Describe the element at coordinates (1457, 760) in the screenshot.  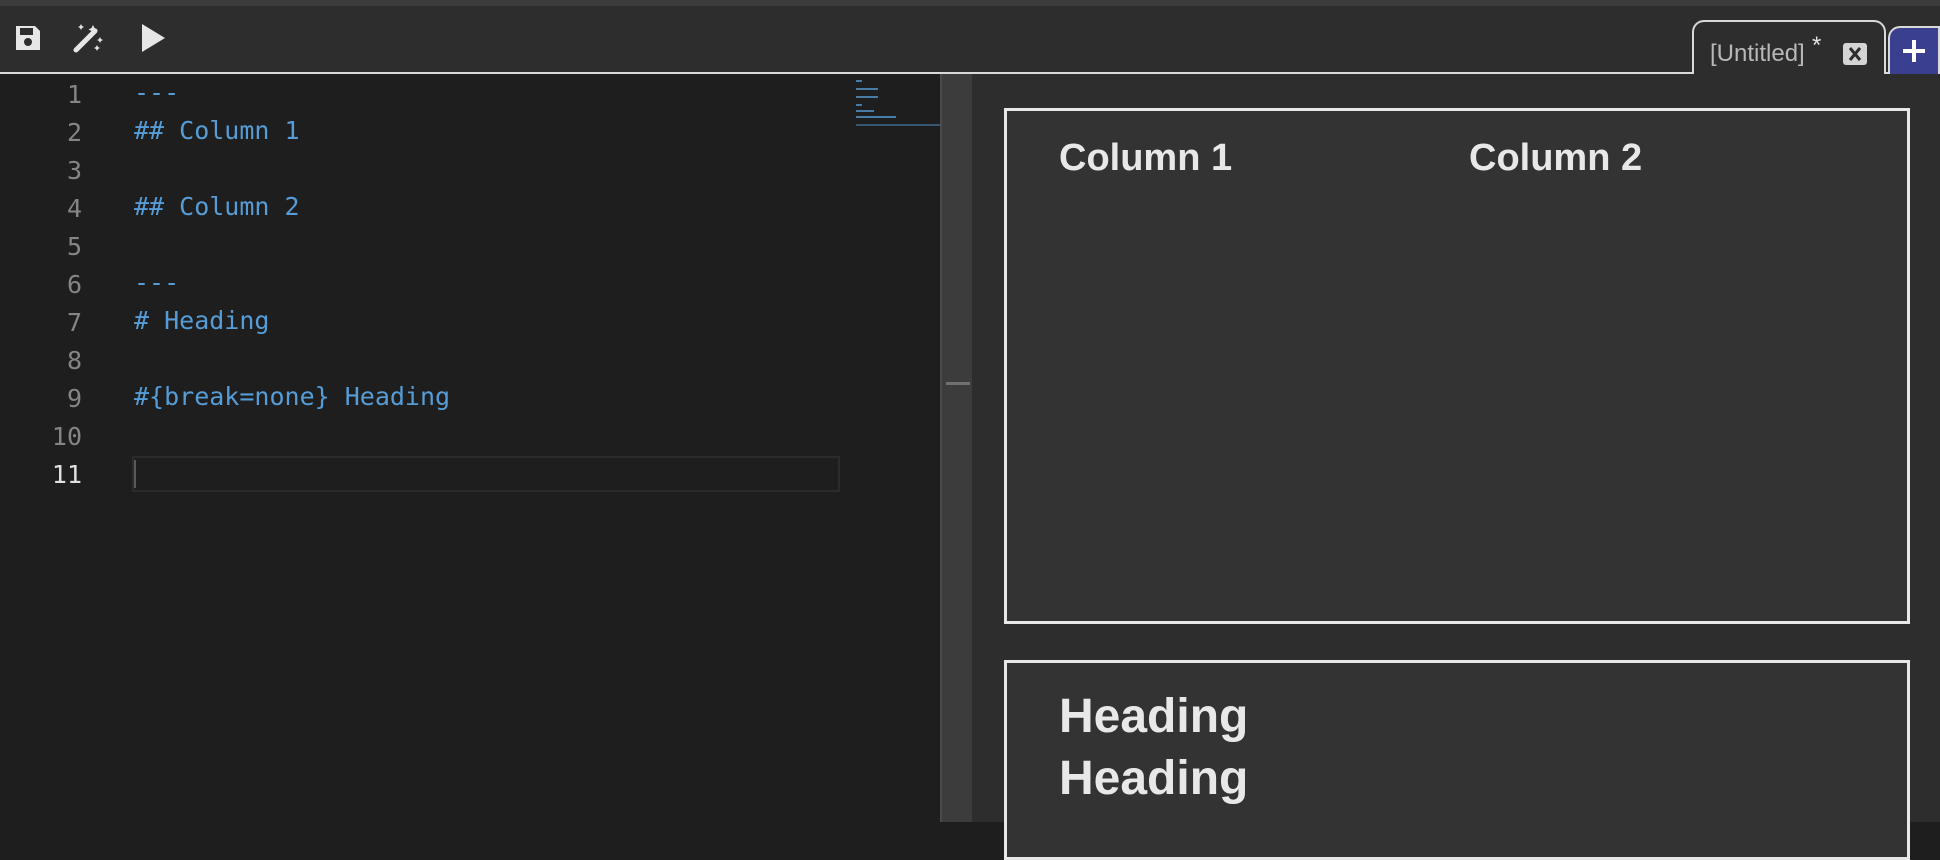
I see `preview-slide-2: Heading Heading` at that location.